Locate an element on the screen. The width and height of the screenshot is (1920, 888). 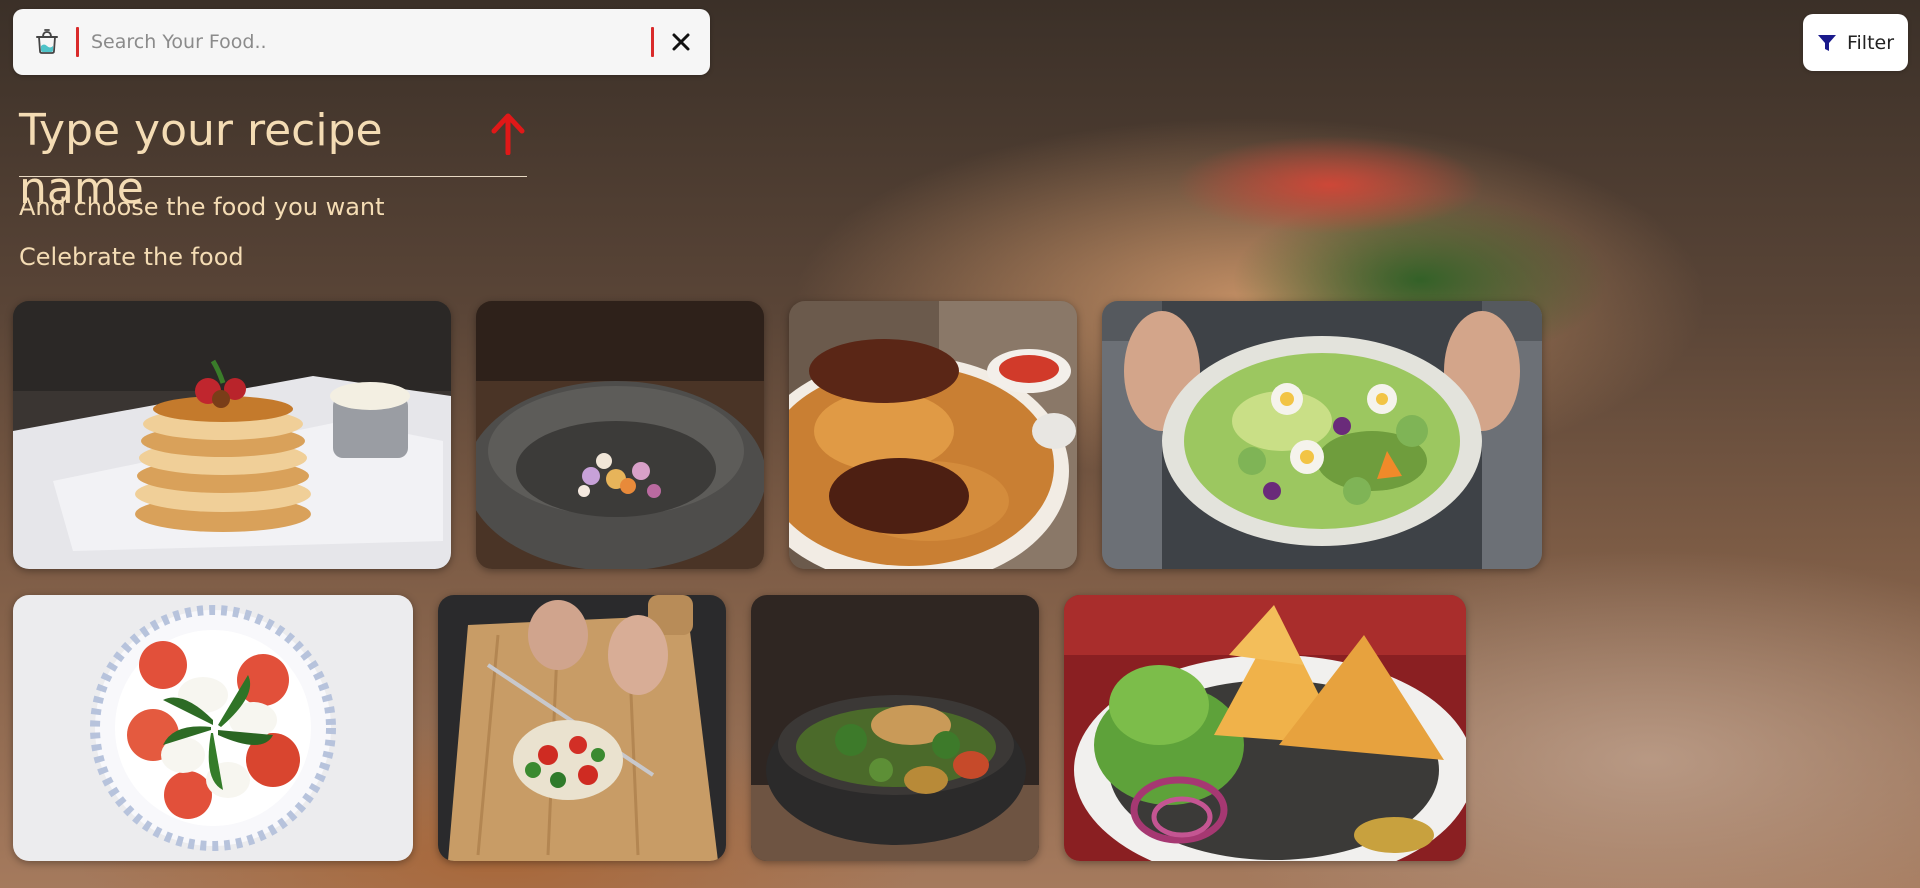
cooking-pot-icon is located at coordinates (47, 42).